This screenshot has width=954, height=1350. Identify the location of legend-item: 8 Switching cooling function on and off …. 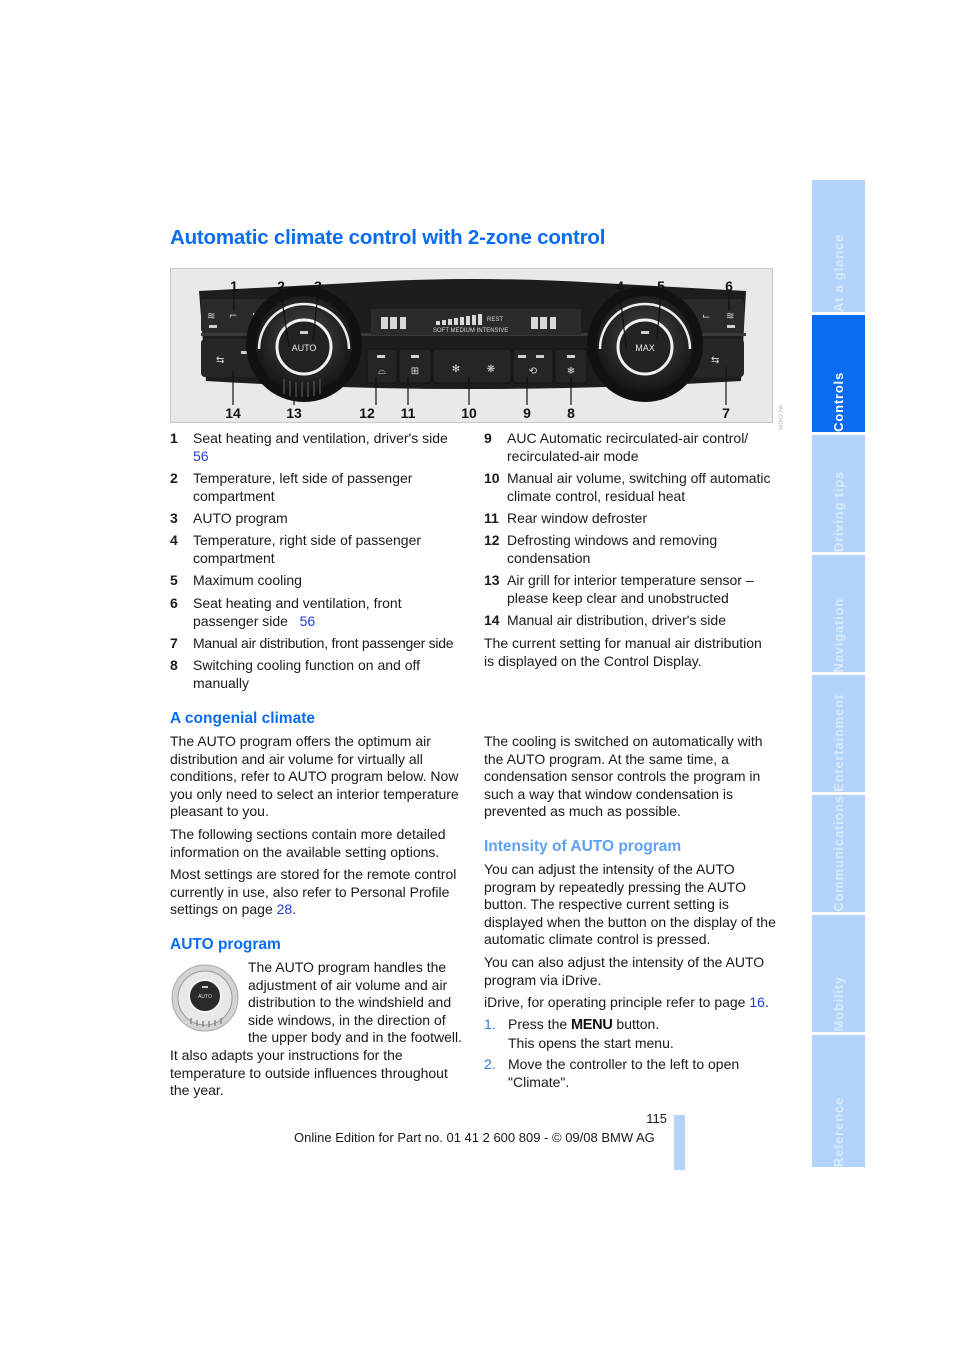
(295, 674).